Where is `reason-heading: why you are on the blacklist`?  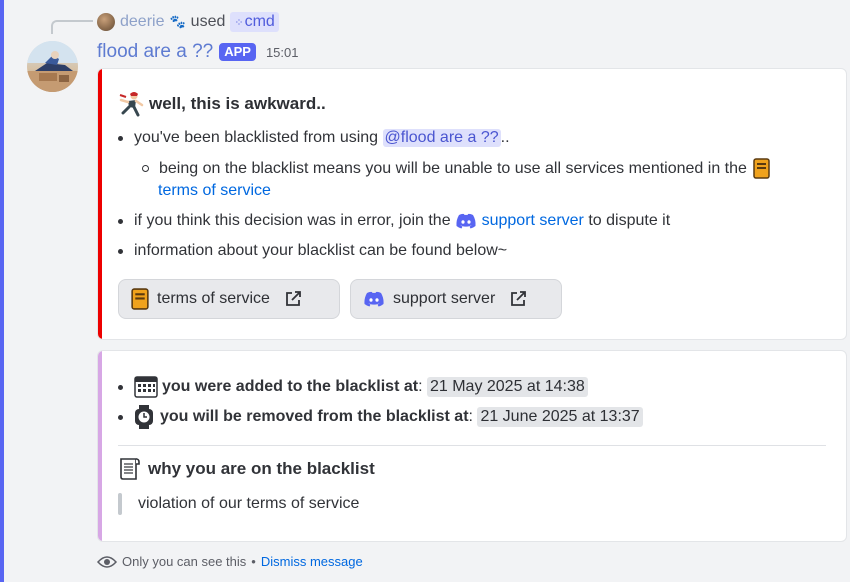
reason-heading: why you are on the blacklist is located at coordinates (246, 469).